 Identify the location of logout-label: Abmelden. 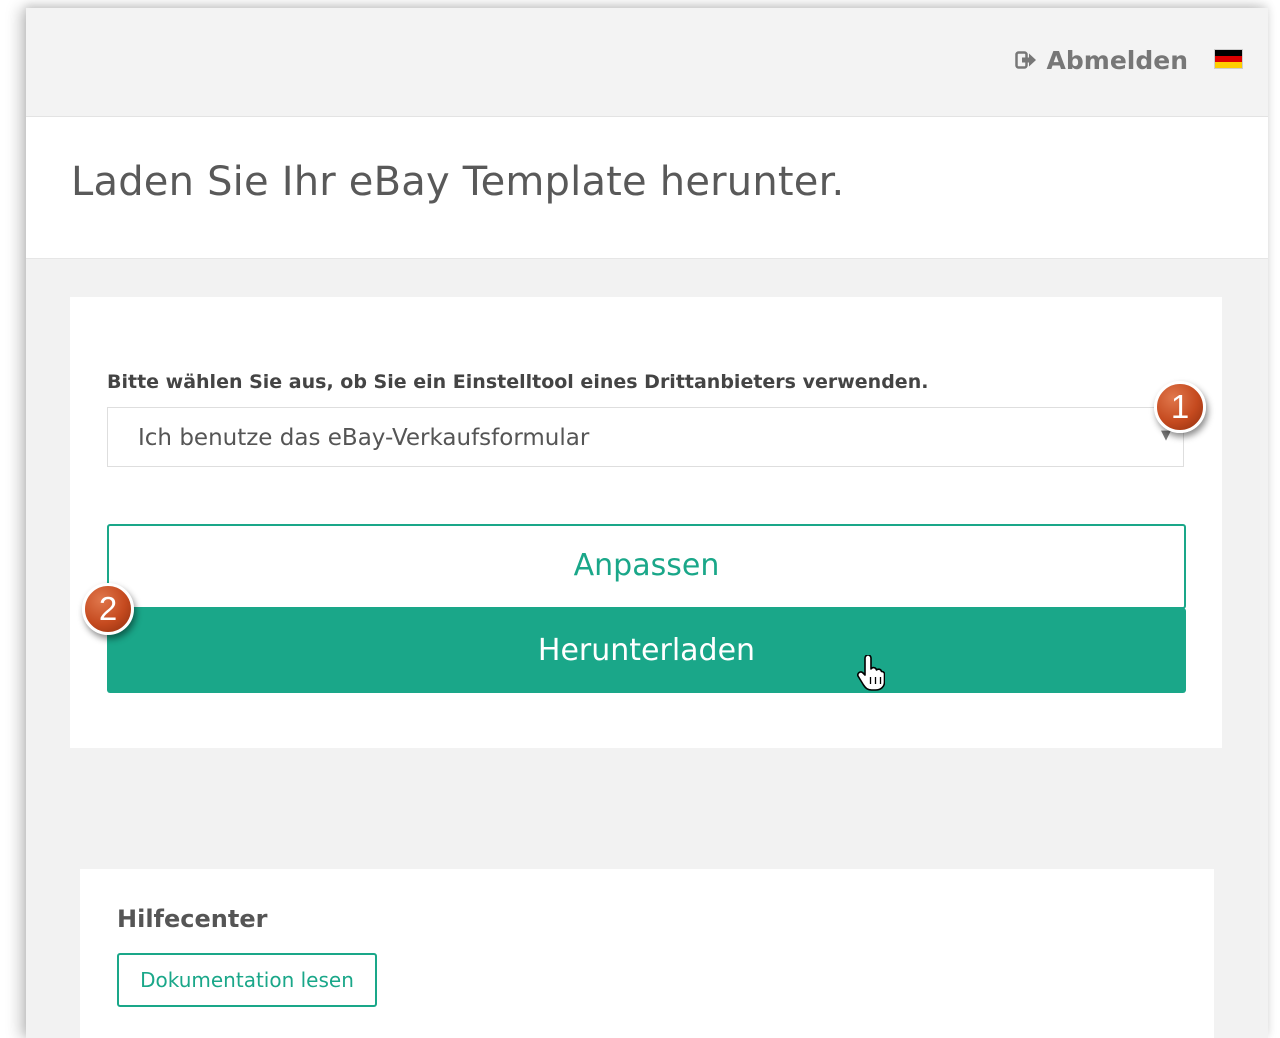
(1117, 60).